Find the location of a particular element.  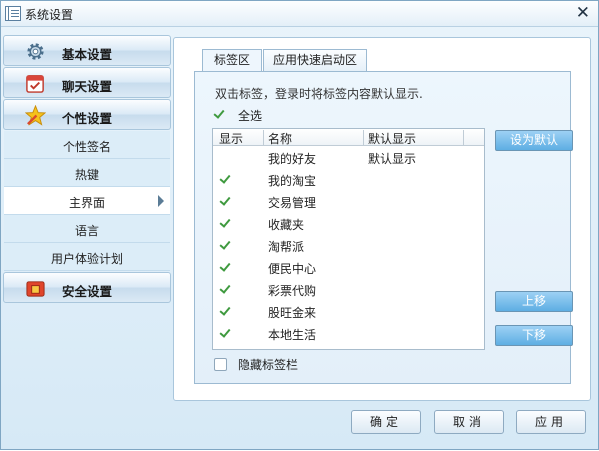

column-header-default: 默认显示 is located at coordinates (392, 138).